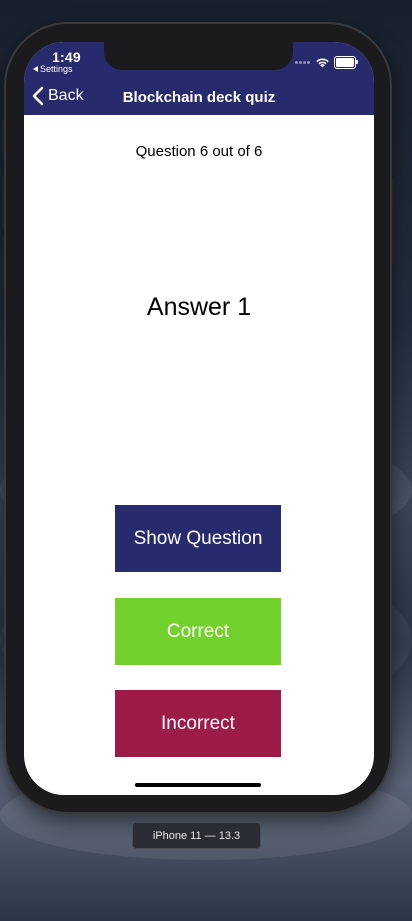  I want to click on power-button, so click(392, 220).